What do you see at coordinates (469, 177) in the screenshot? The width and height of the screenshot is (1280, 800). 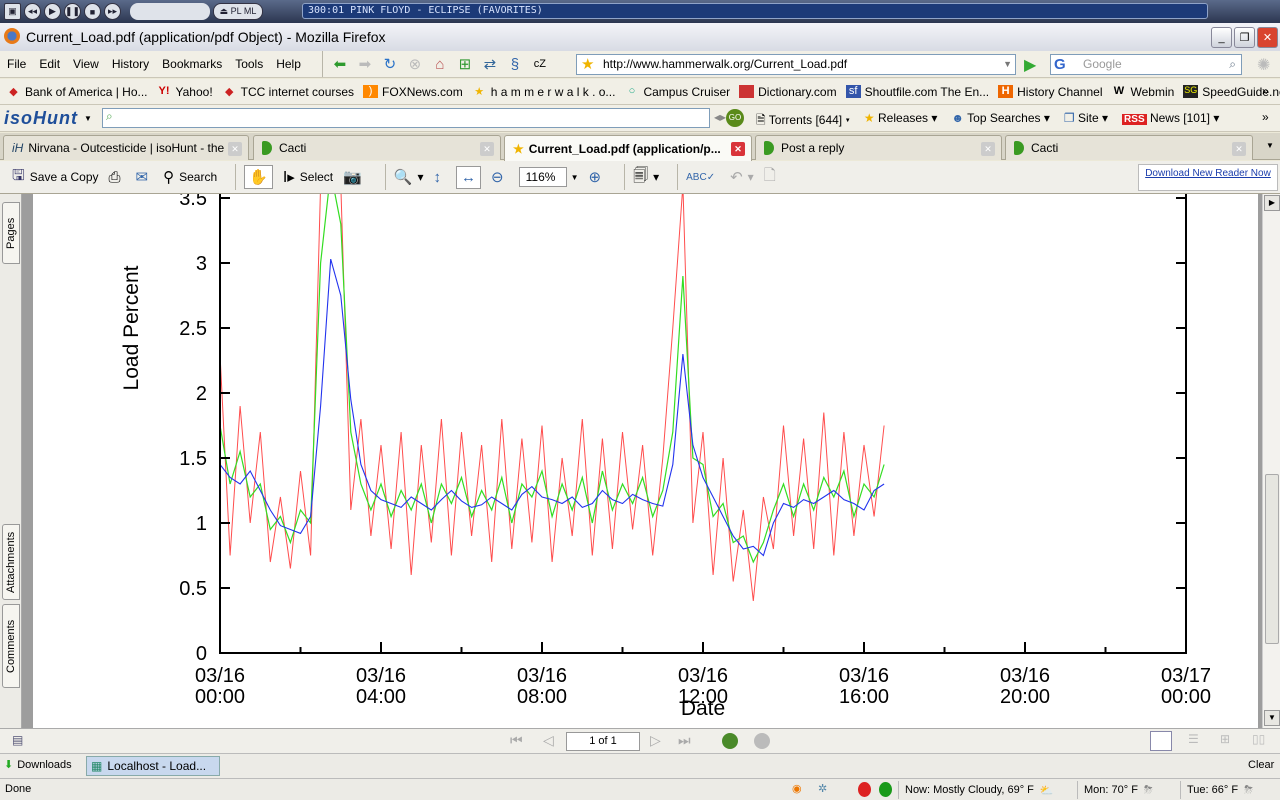 I see `fit-width-button: ↔` at bounding box center [469, 177].